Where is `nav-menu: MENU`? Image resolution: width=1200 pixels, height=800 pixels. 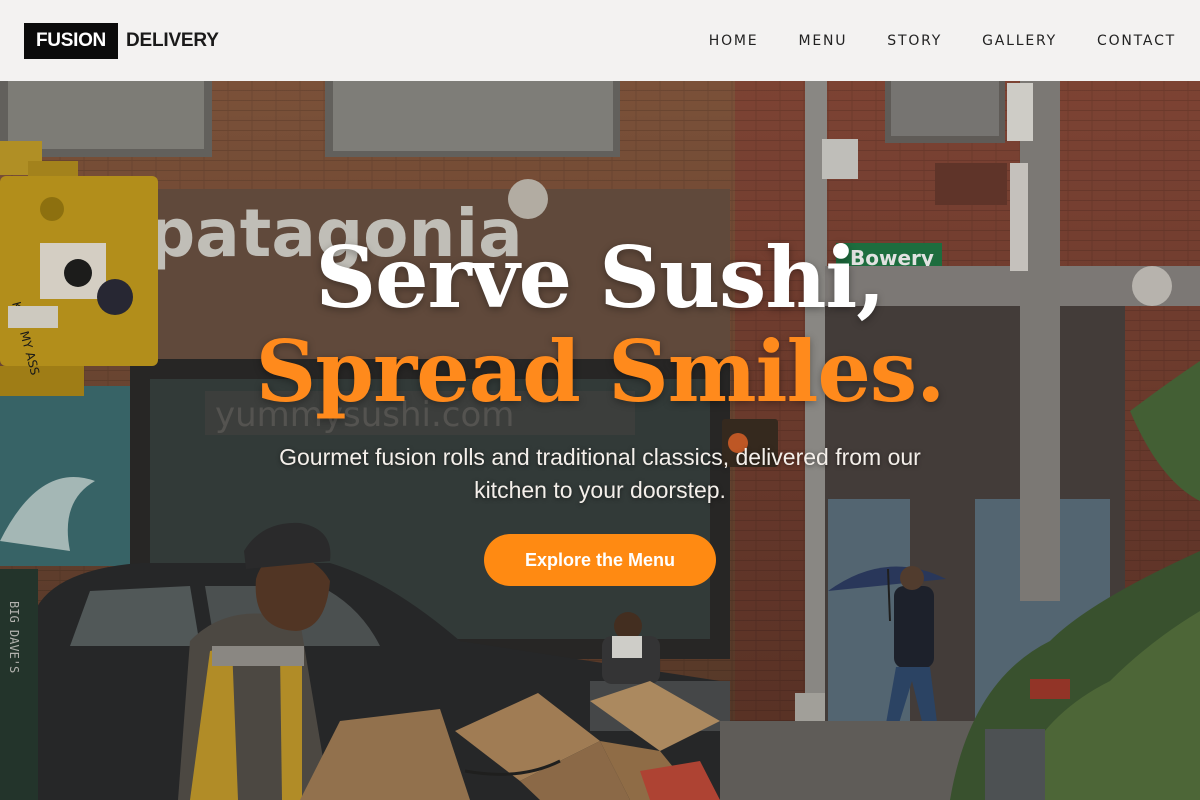 nav-menu: MENU is located at coordinates (822, 41).